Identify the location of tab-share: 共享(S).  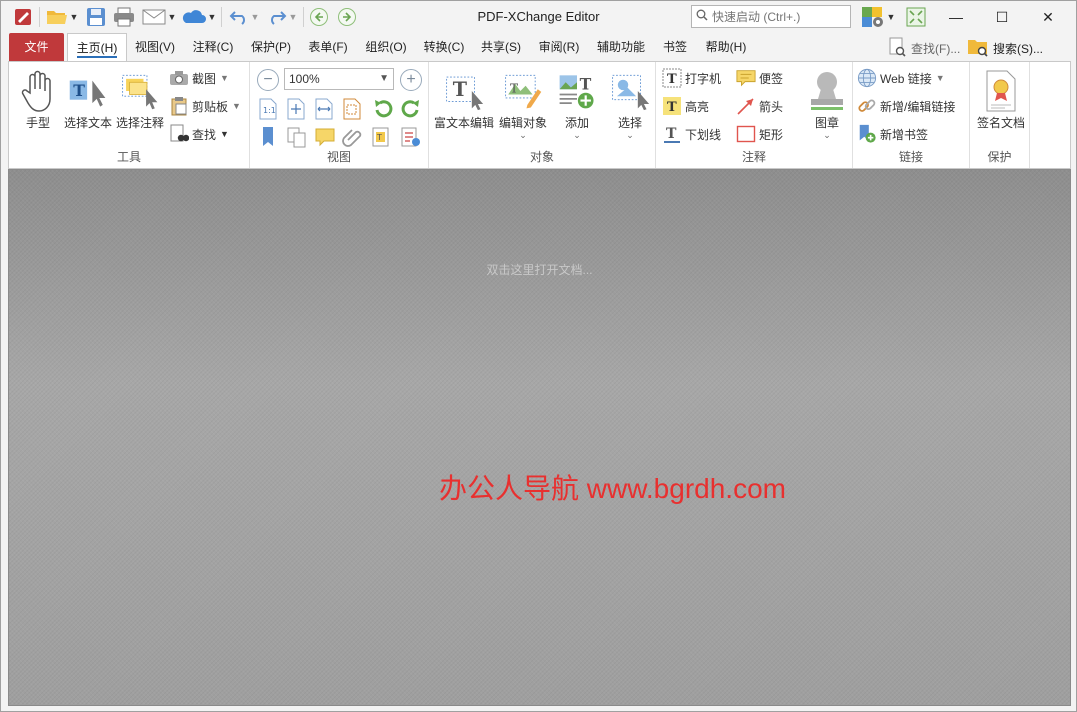
(501, 47).